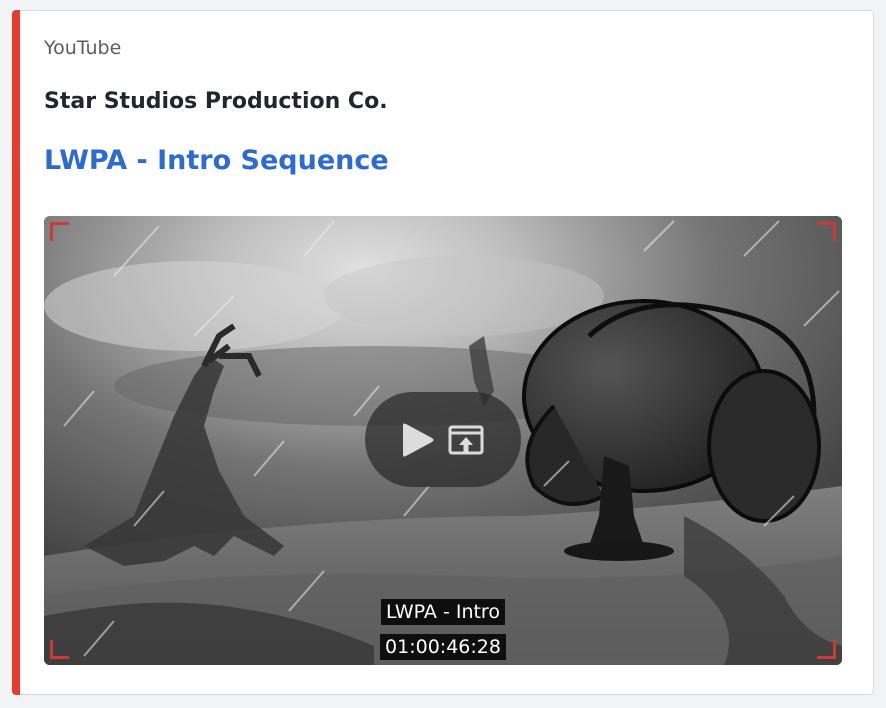  Describe the element at coordinates (216, 160) in the screenshot. I see `embed-title-link: LWPA - Intro Sequence` at that location.